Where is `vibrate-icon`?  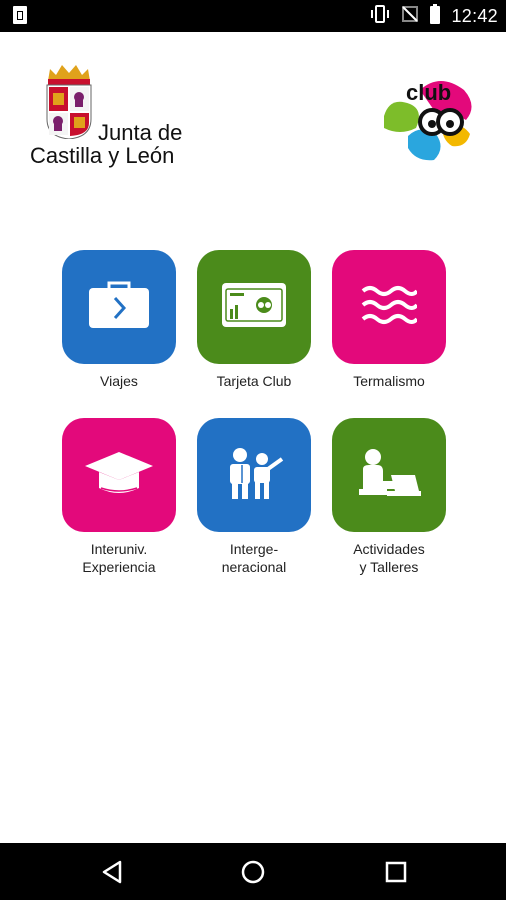
vibrate-icon is located at coordinates (380, 16).